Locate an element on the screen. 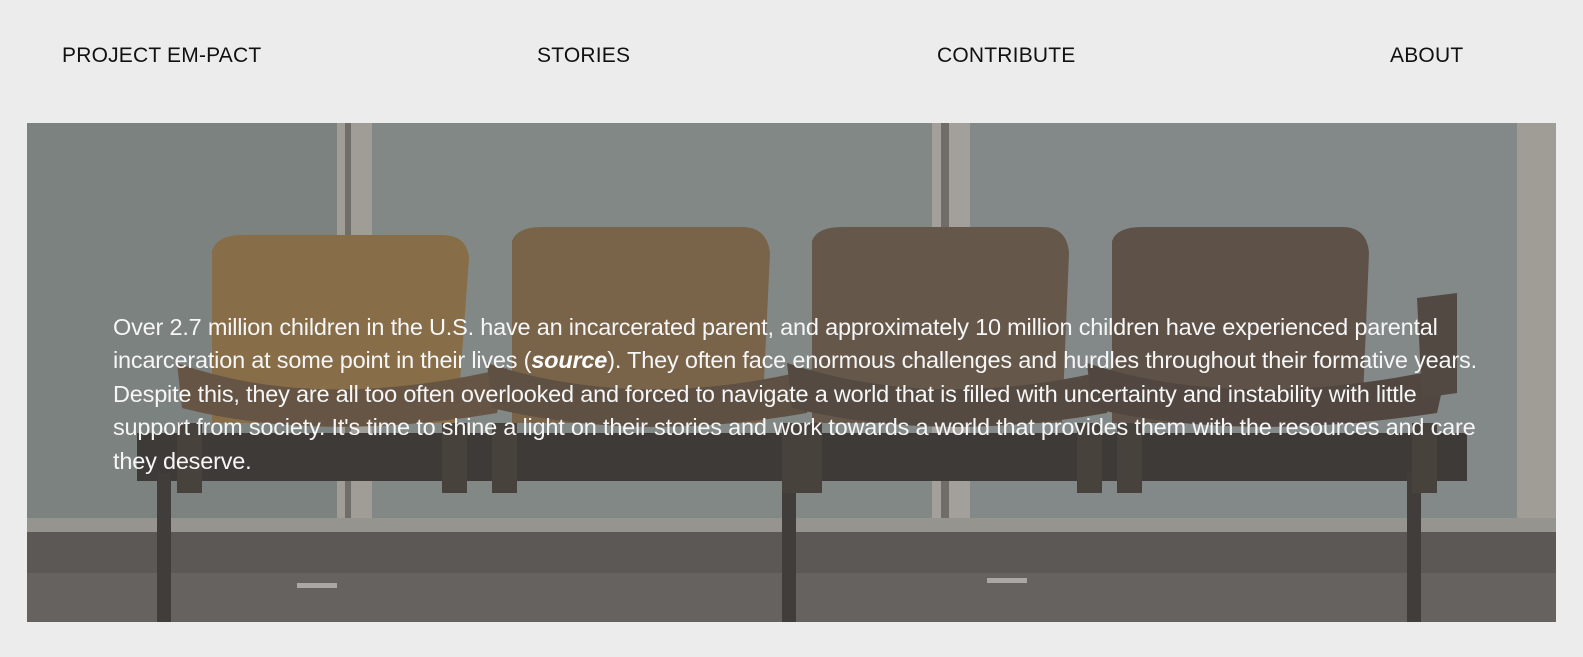 Image resolution: width=1583 pixels, height=657 pixels. nav-link-stories: STORIES is located at coordinates (583, 56).